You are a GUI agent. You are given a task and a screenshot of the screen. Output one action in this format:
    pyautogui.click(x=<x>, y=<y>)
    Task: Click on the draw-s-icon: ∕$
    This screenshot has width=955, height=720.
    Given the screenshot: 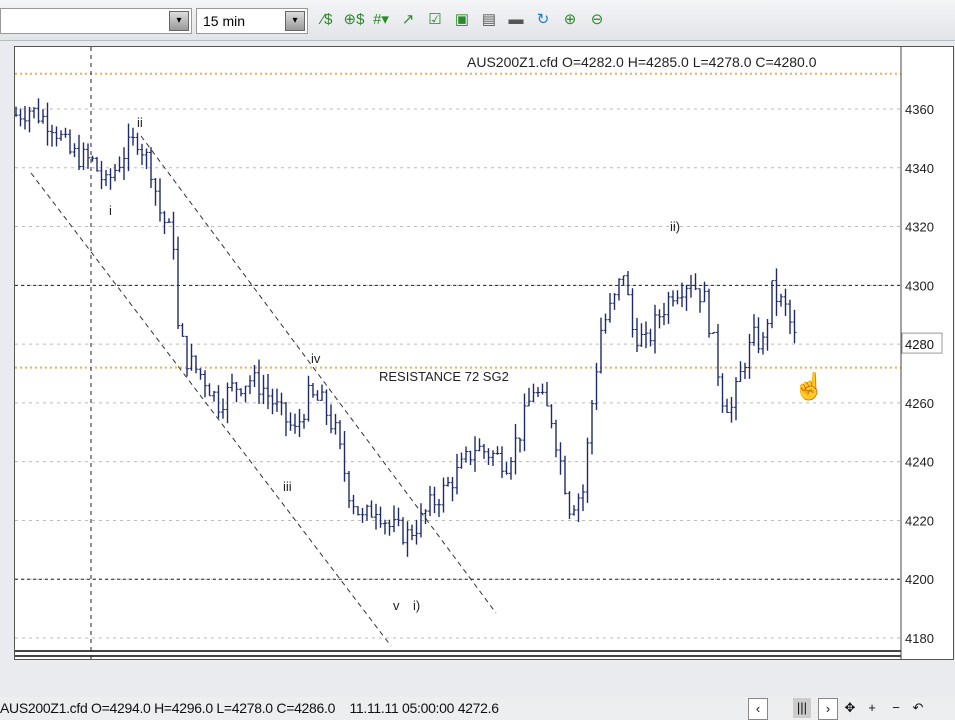 What is the action you would take?
    pyautogui.click(x=327, y=20)
    